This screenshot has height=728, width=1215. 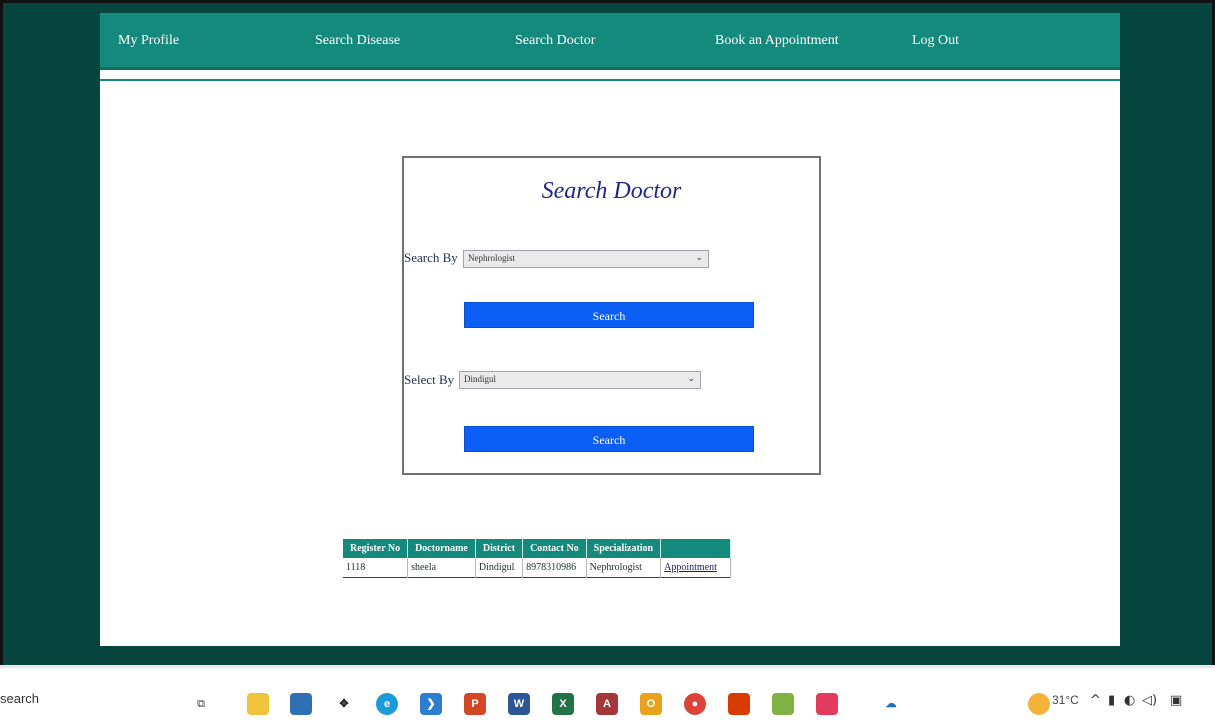 I want to click on header-register-no: Register No, so click(x=376, y=548).